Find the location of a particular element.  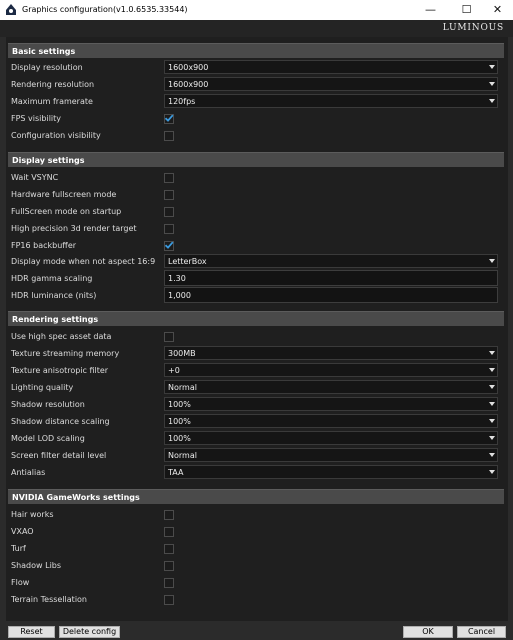

section-header-display: Display settings is located at coordinates (256, 159).